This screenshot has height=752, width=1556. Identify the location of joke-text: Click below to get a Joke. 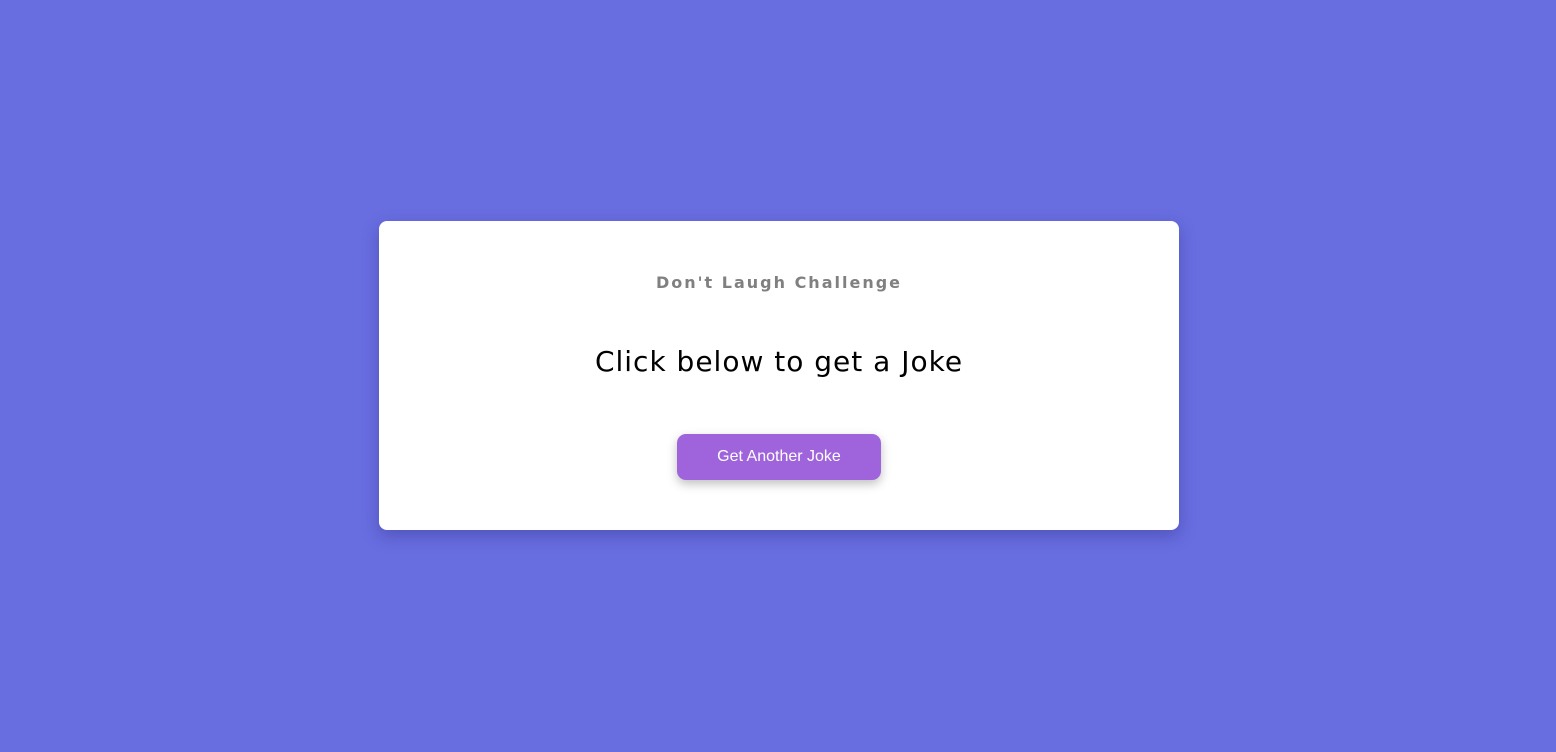
(779, 361).